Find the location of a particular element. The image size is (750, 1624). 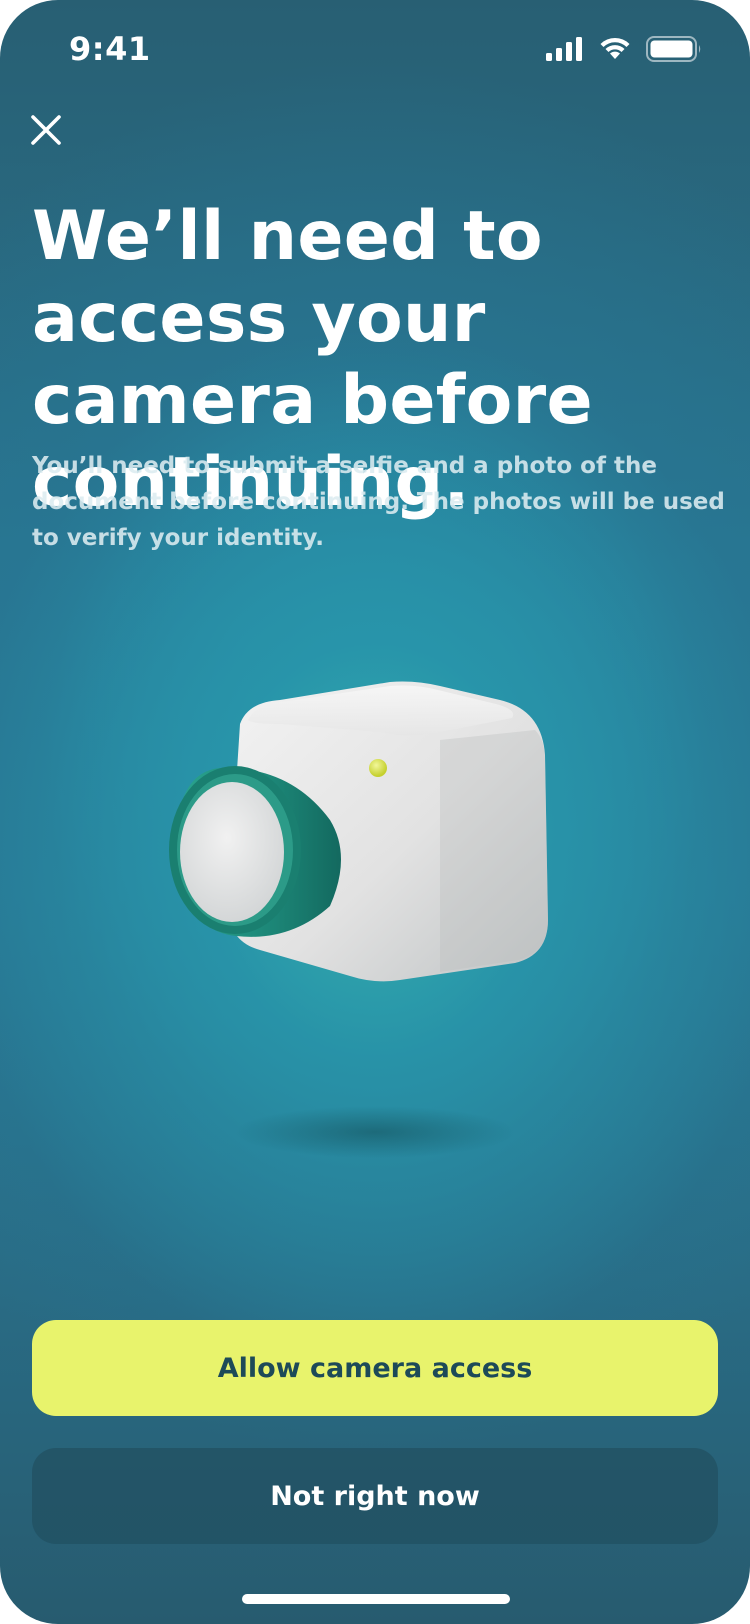

wifi-icon is located at coordinates (615, 48).